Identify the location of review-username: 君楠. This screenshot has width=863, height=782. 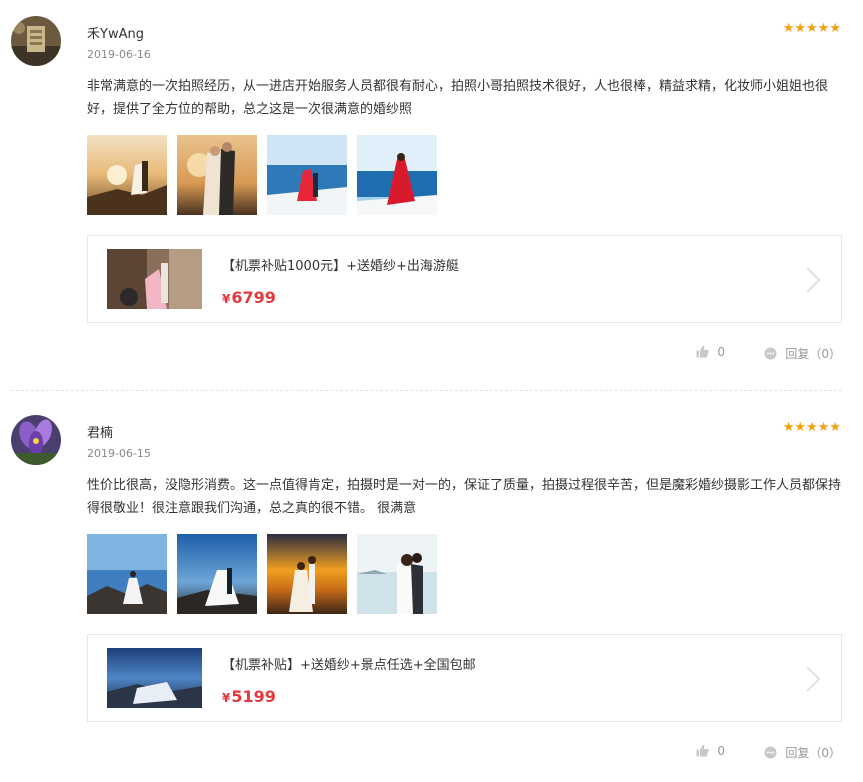
(100, 433).